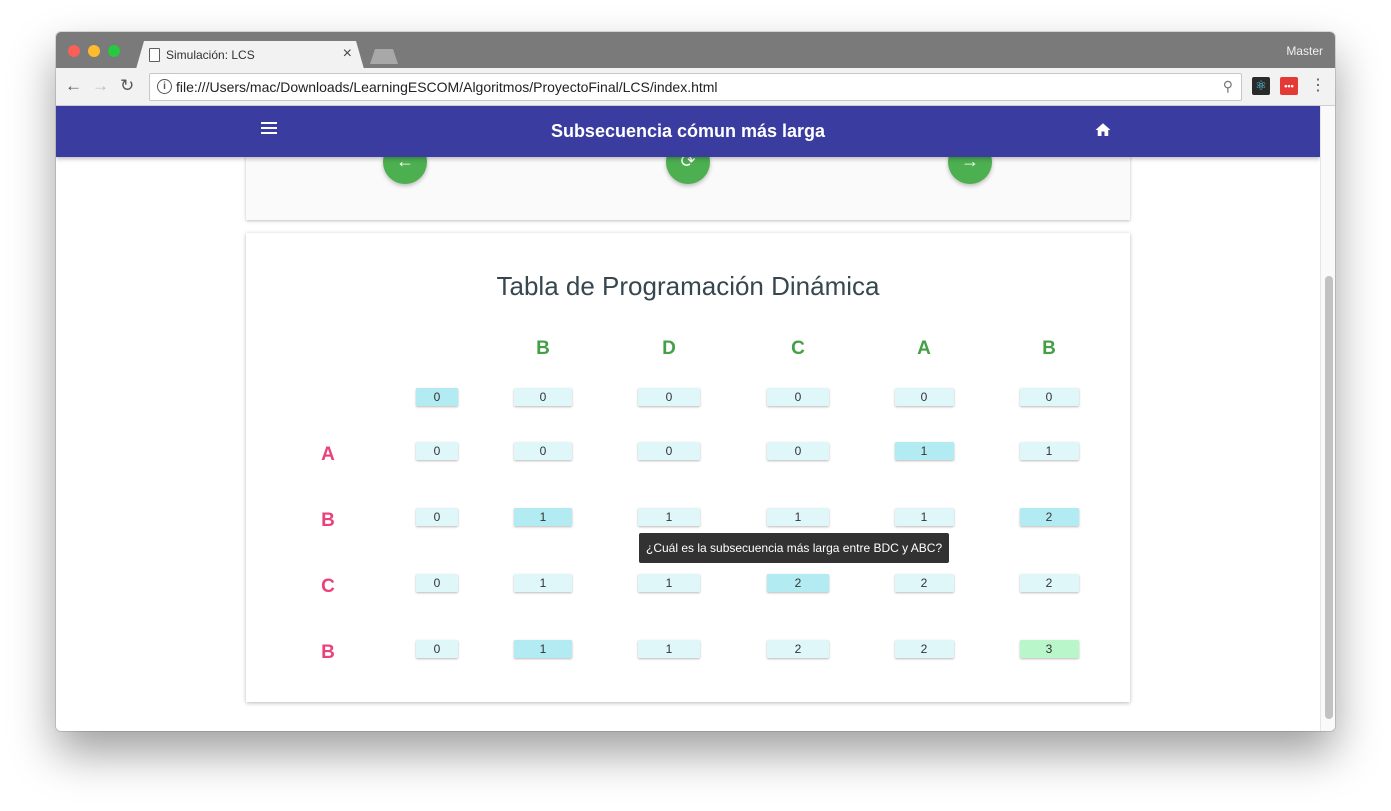 This screenshot has height=811, width=1391. Describe the element at coordinates (1049, 649) in the screenshot. I see `dp-cell: 3` at that location.